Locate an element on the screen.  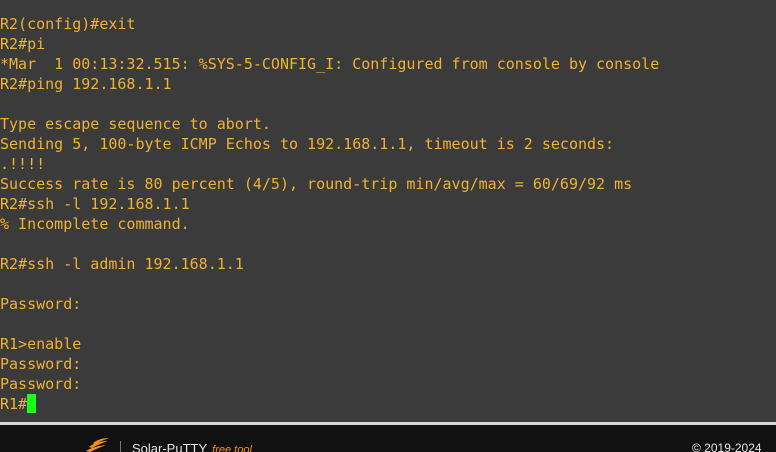
solarwinds-flame-icon is located at coordinates (97, 445).